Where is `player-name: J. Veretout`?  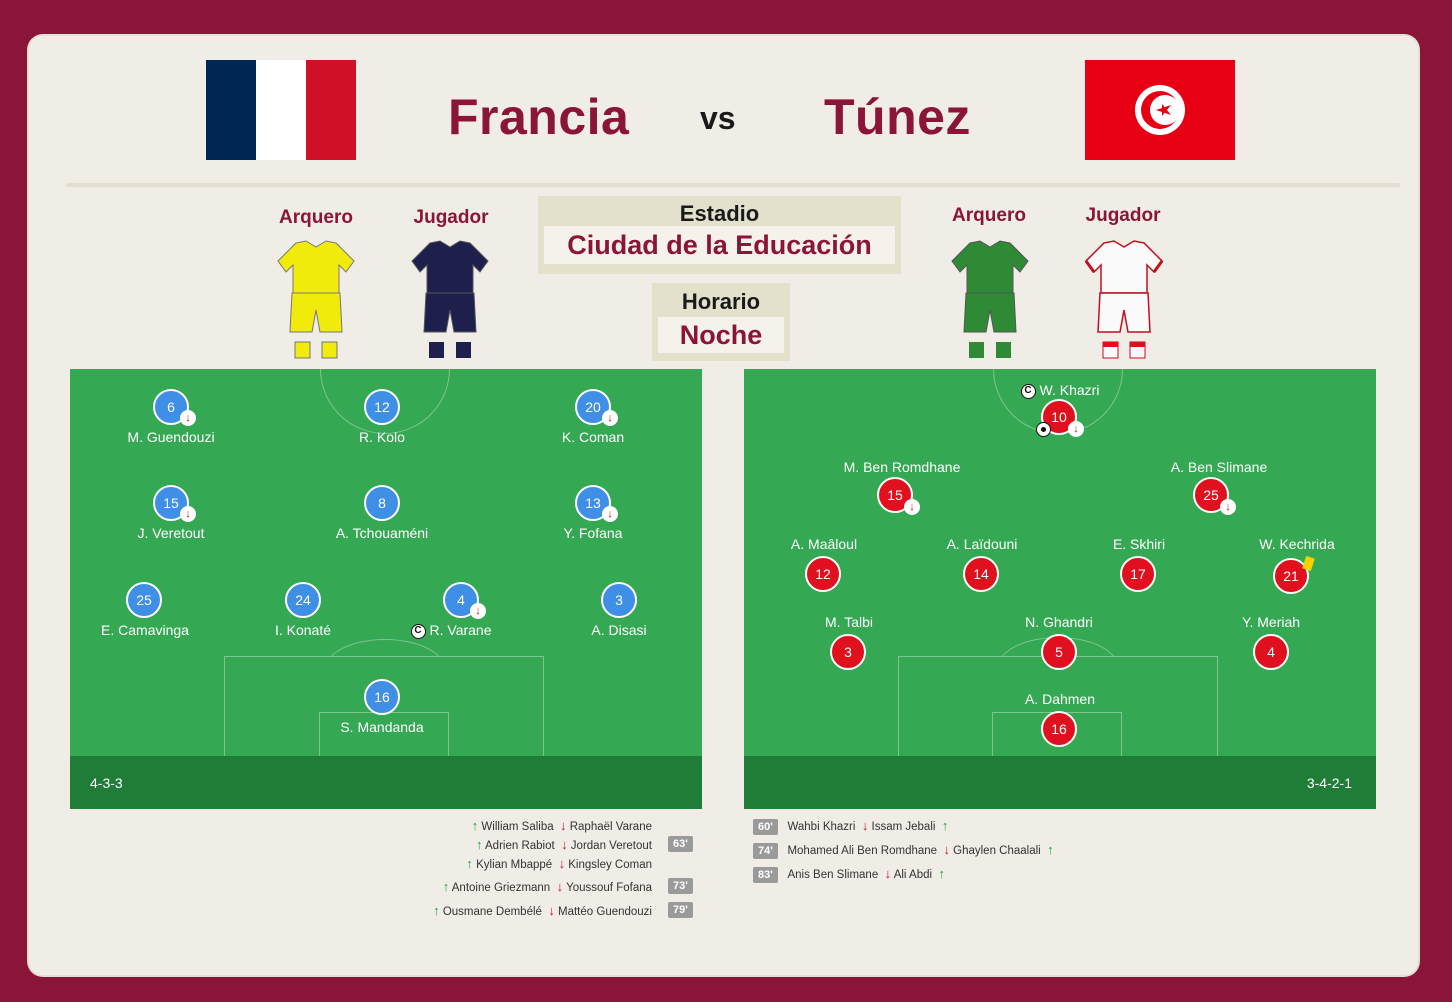
player-name: J. Veretout is located at coordinates (171, 533).